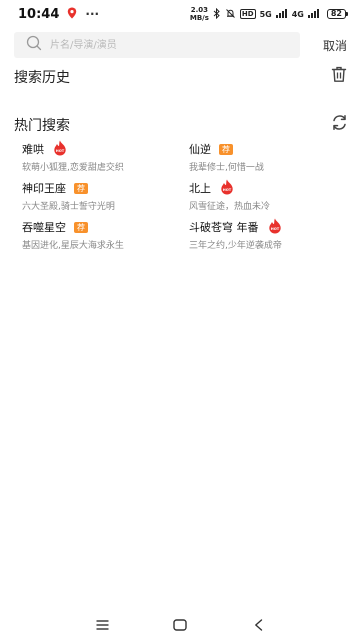 The image size is (360, 640). What do you see at coordinates (265, 14) in the screenshot?
I see `signal-5g-label: 5G` at bounding box center [265, 14].